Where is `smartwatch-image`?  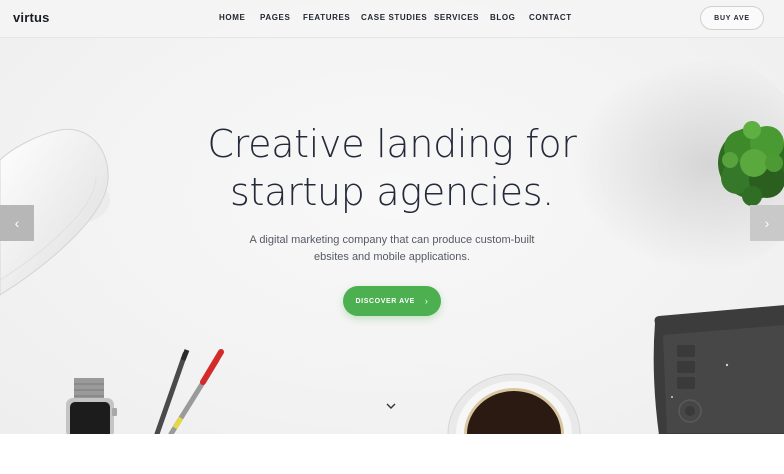 smartwatch-image is located at coordinates (91, 406).